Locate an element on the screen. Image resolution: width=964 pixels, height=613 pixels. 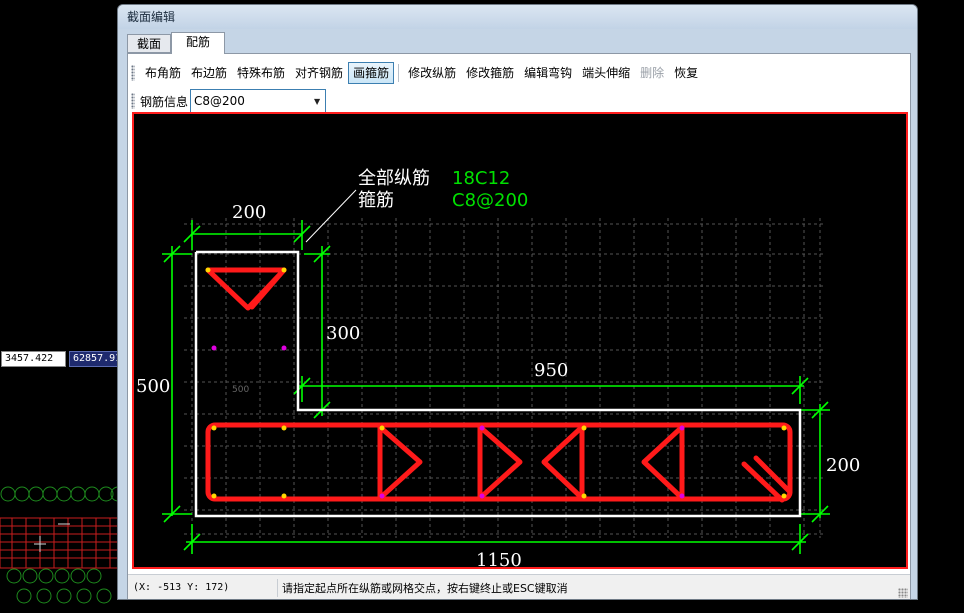
tab-reinforcement: 配筋 is located at coordinates (198, 43).